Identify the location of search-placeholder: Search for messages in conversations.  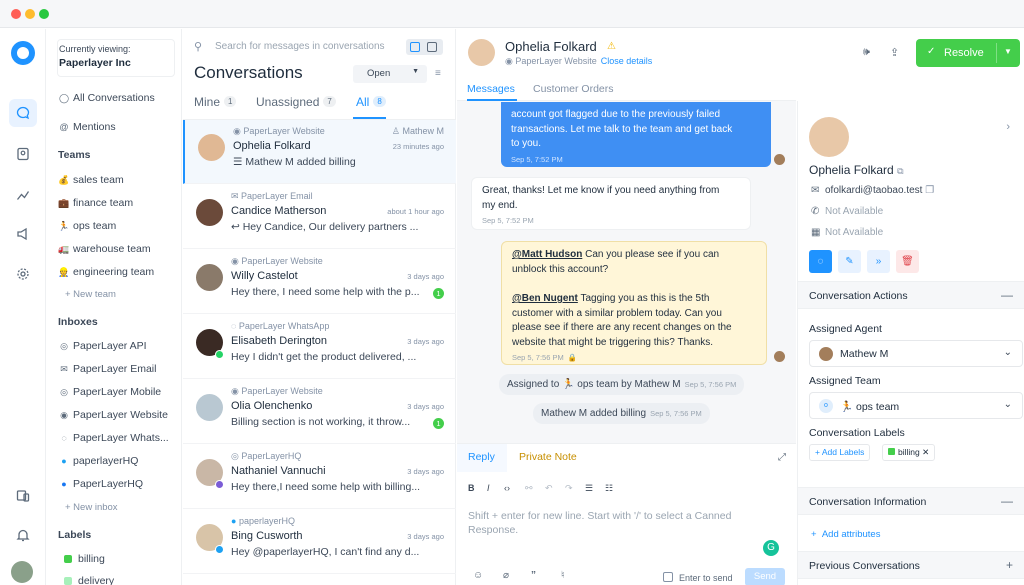
(300, 46).